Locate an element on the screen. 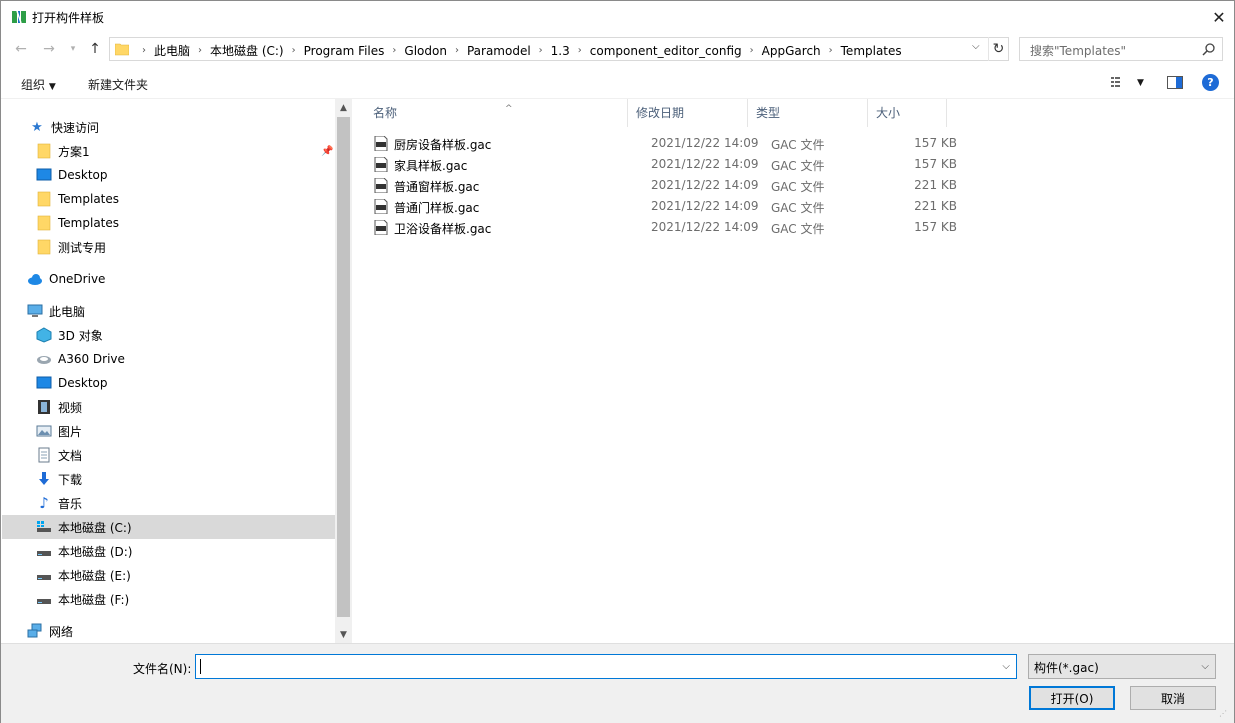 This screenshot has width=1235, height=723. column-header-name: 名称 ^ is located at coordinates (496, 113).